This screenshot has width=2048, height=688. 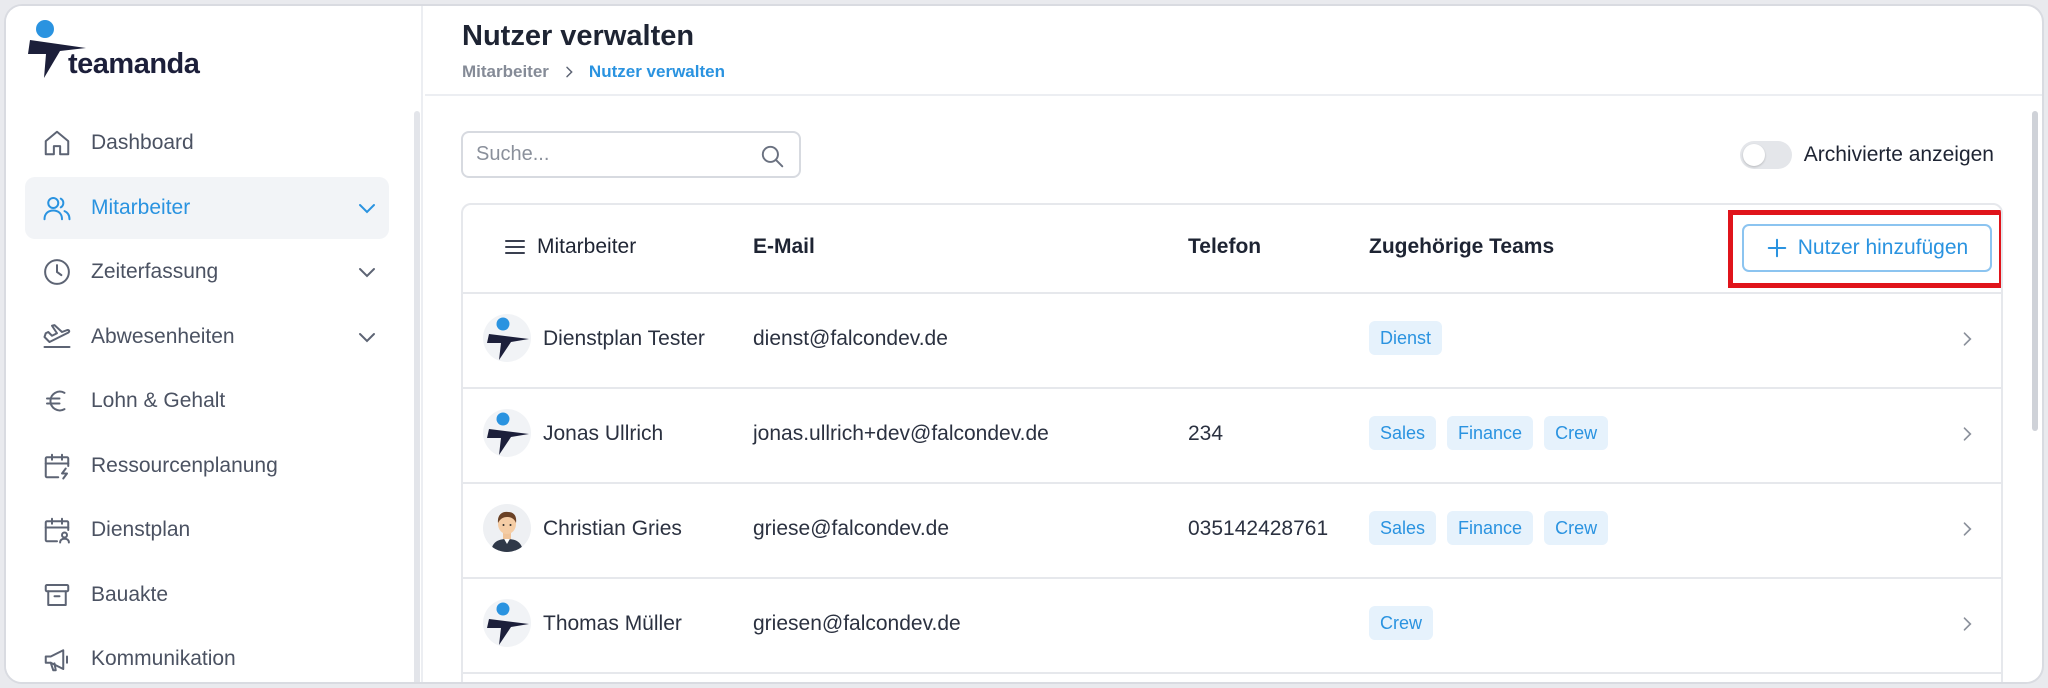 I want to click on column-header-mitarbeiter: Mitarbeiter, so click(x=569, y=247).